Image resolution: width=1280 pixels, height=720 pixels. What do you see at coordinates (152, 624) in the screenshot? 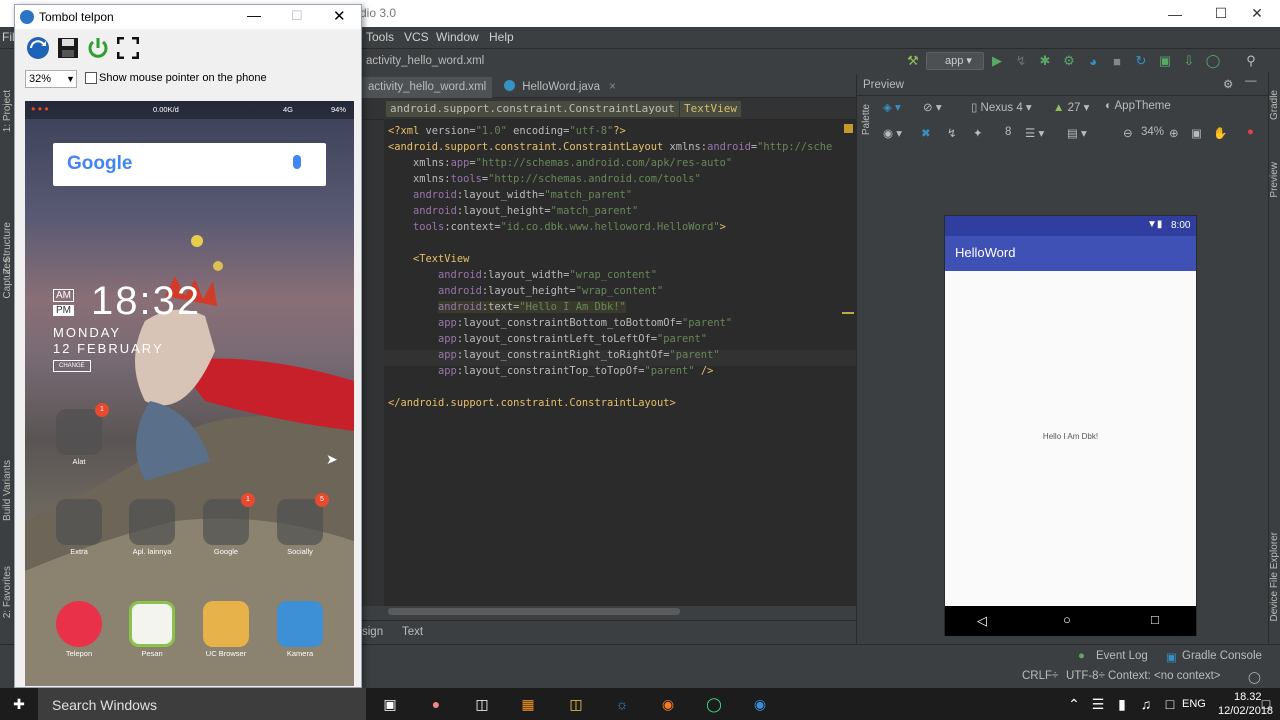
I see `messages-app-icon` at bounding box center [152, 624].